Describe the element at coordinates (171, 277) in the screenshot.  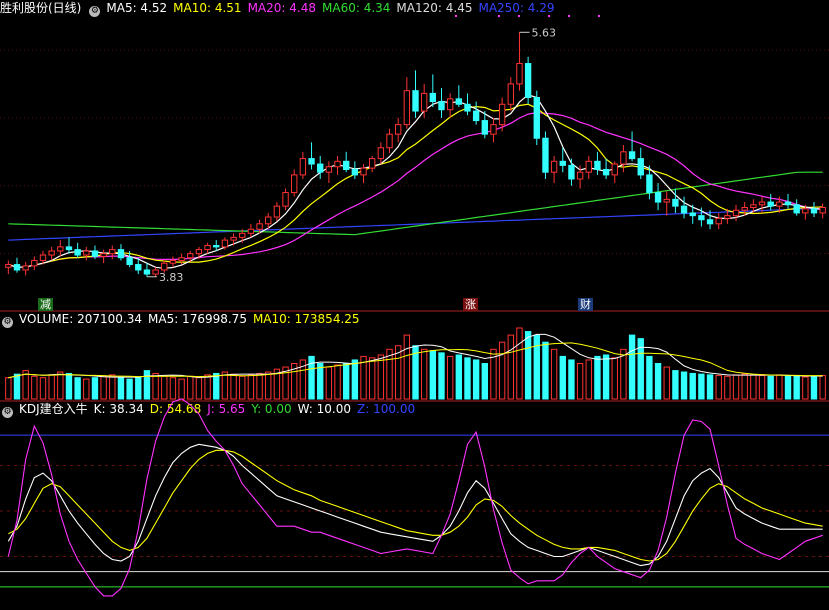
I see `low-price-label: 3.83` at that location.